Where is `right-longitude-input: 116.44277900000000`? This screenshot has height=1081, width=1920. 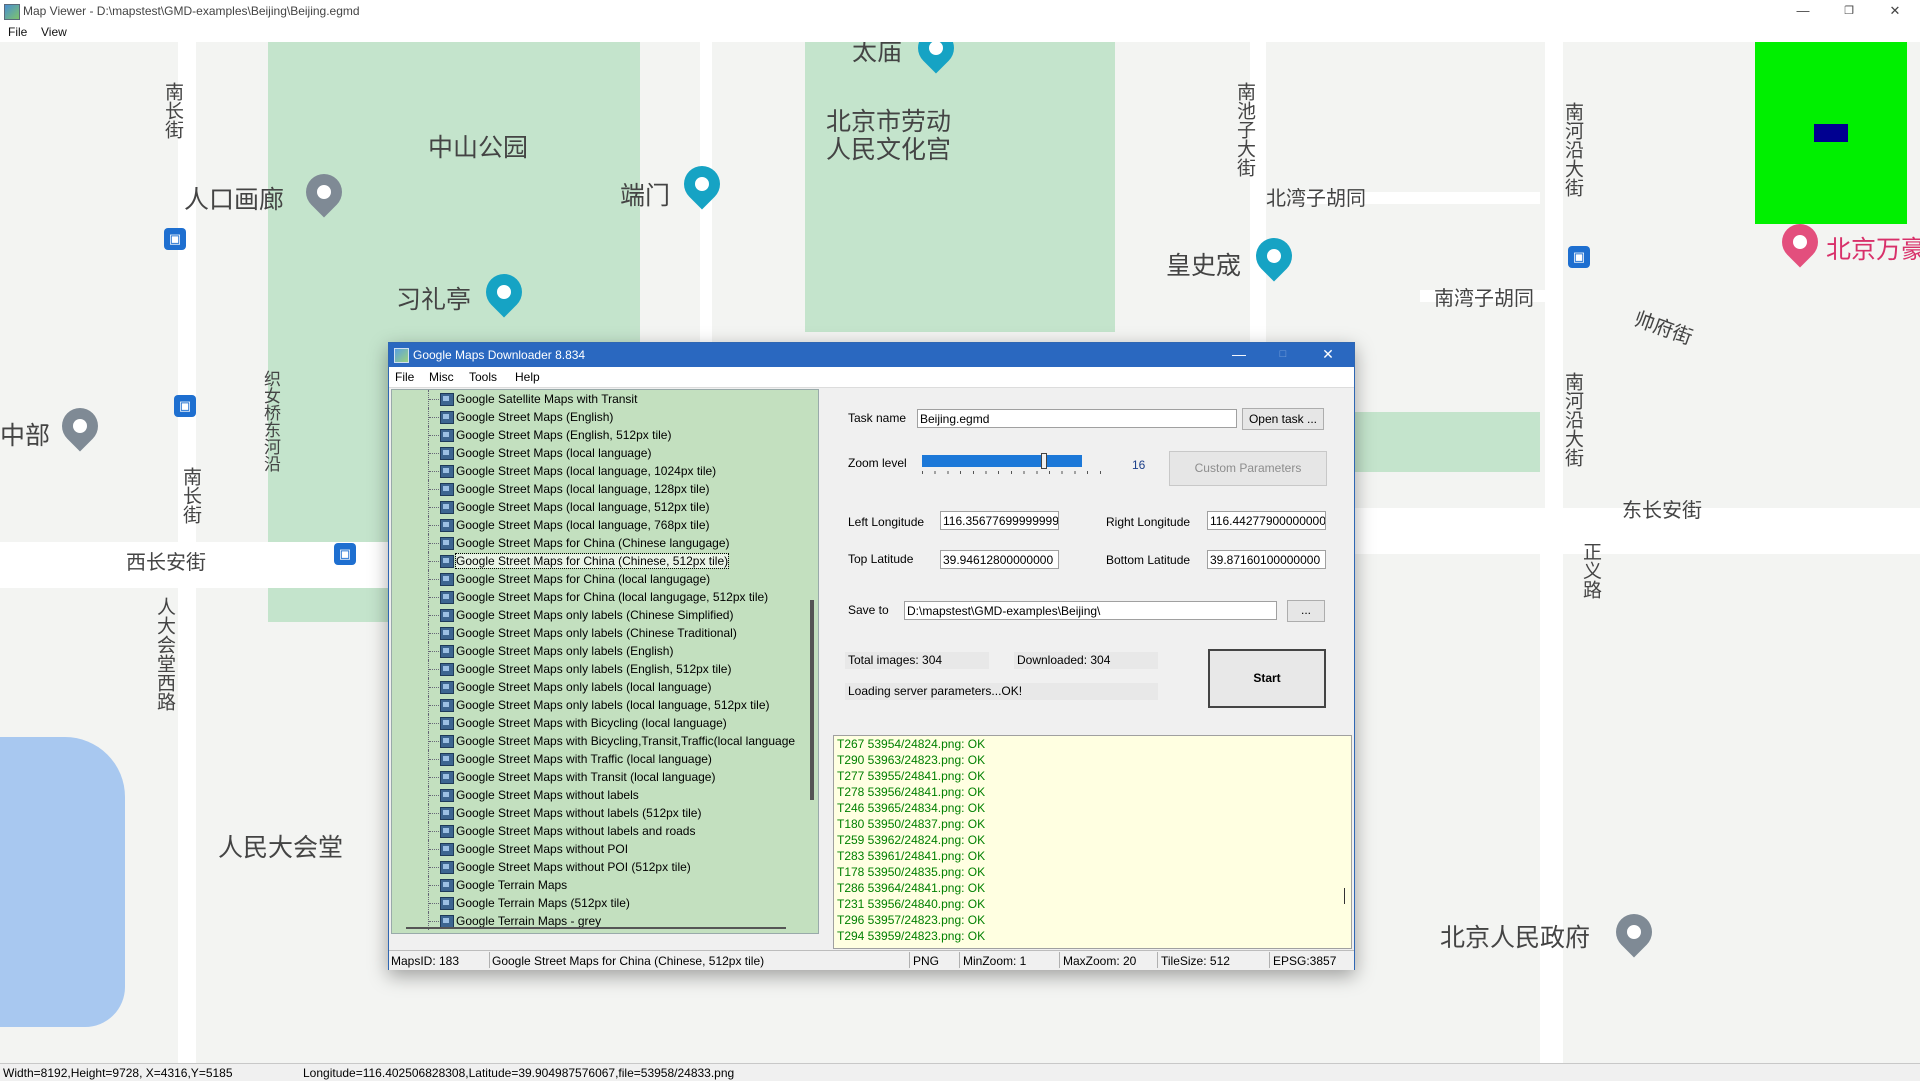
right-longitude-input: 116.44277900000000 is located at coordinates (1266, 520).